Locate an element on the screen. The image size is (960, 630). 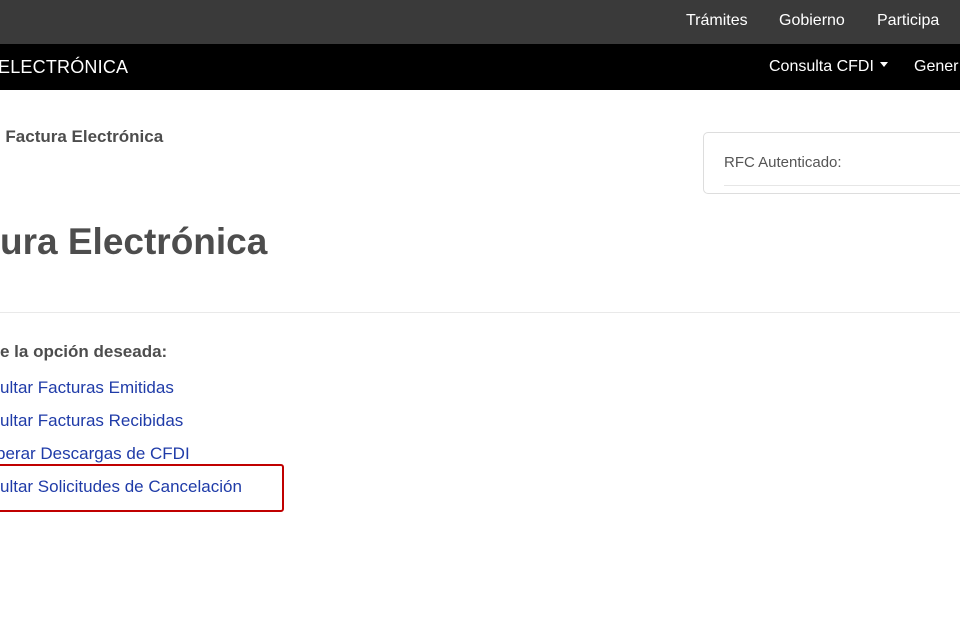
nav-consulta-cfdi: Consulta CFDI is located at coordinates (828, 67).